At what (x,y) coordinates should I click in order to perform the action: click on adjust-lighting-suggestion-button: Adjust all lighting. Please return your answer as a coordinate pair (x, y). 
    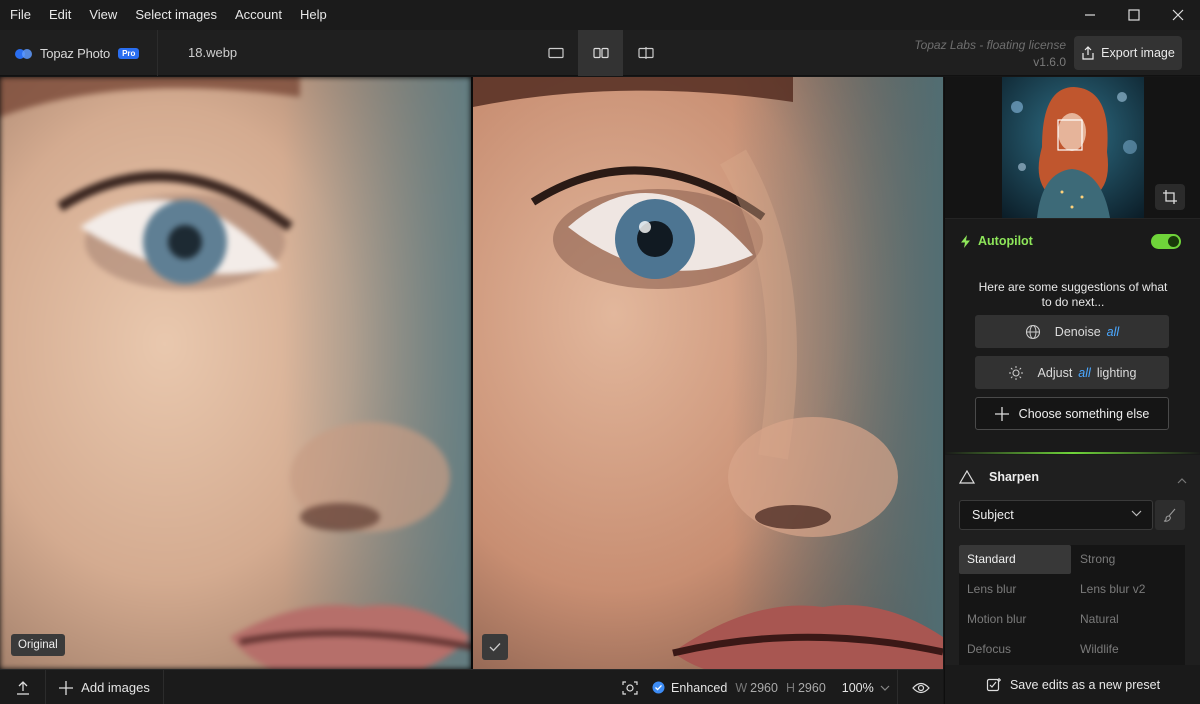
    Looking at the image, I should click on (1072, 372).